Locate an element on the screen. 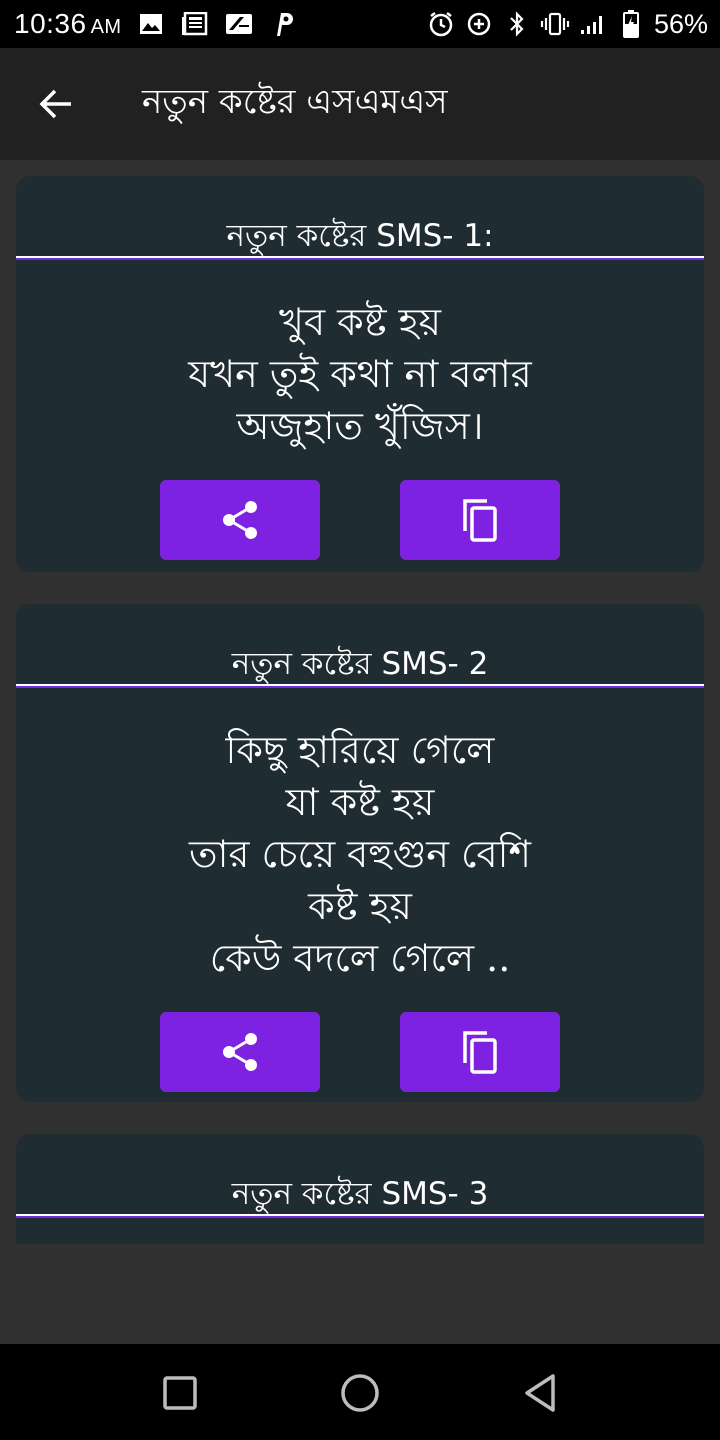  back-button is located at coordinates (56, 104).